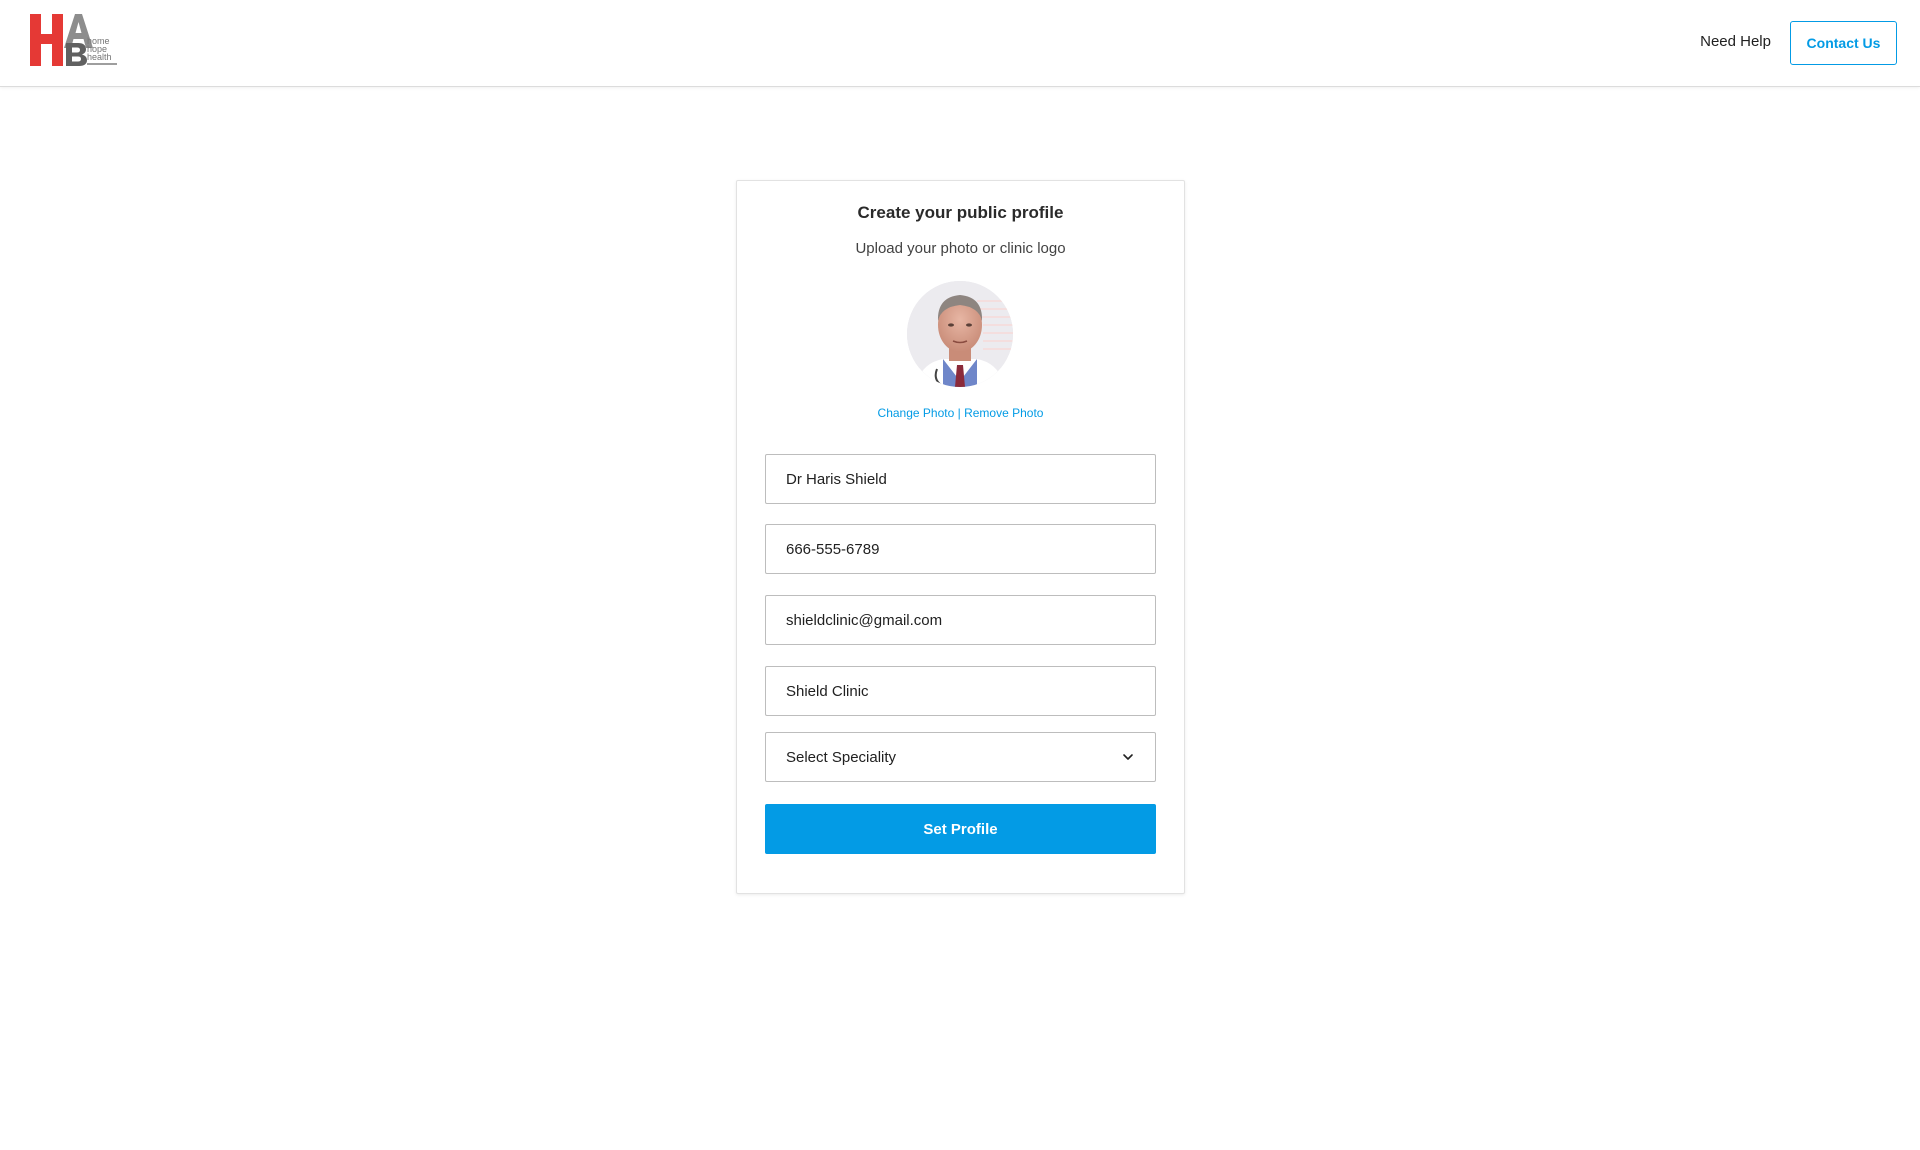 This screenshot has width=1920, height=1150. I want to click on email-field, so click(960, 620).